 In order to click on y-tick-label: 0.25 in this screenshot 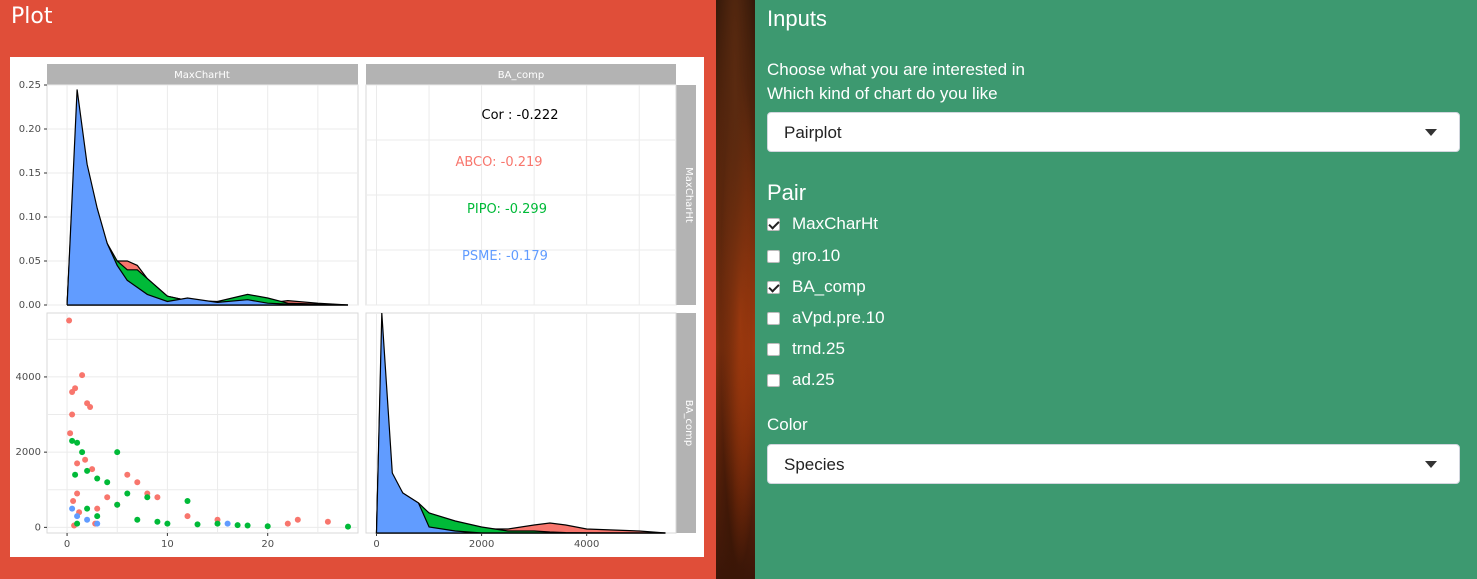, I will do `click(30, 85)`.